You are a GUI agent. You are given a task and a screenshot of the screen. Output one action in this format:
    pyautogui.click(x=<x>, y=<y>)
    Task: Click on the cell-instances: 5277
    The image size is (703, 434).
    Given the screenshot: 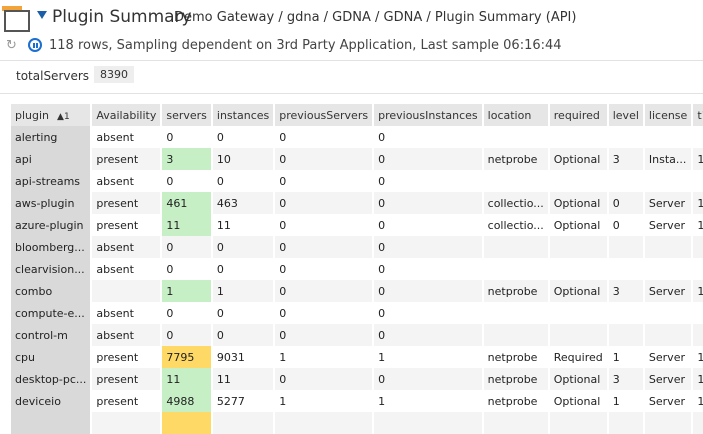 What is the action you would take?
    pyautogui.click(x=244, y=401)
    